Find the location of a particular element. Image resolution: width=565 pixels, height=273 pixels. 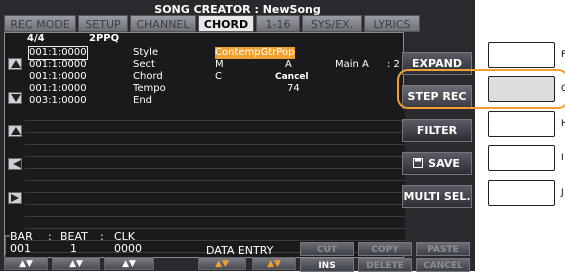

tab-lyrics: LYRICS is located at coordinates (392, 23).